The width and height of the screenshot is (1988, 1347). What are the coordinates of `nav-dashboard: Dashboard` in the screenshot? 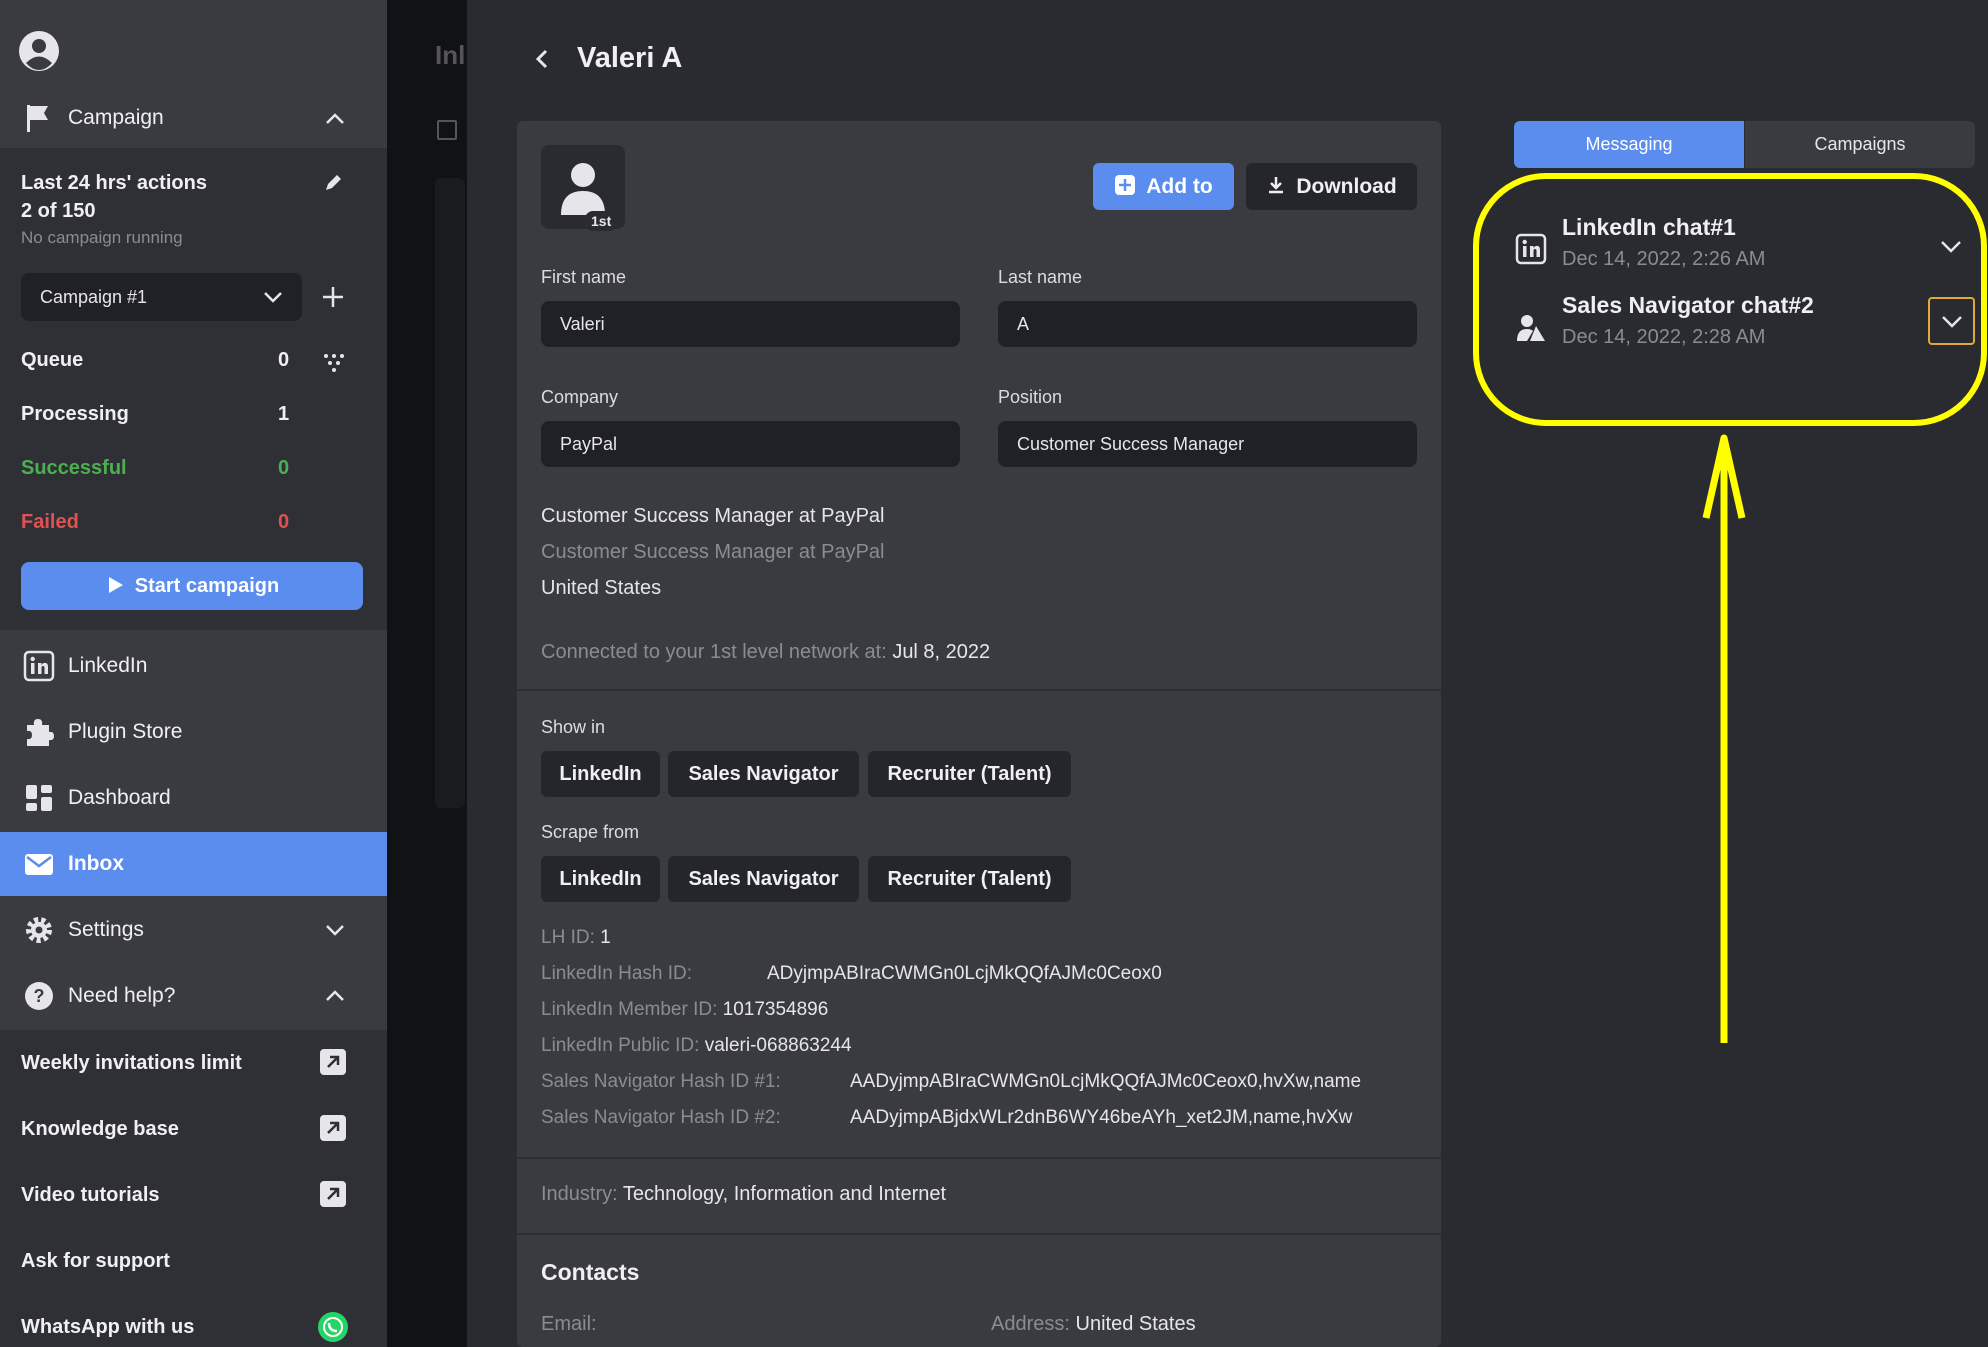 It's located at (193, 798).